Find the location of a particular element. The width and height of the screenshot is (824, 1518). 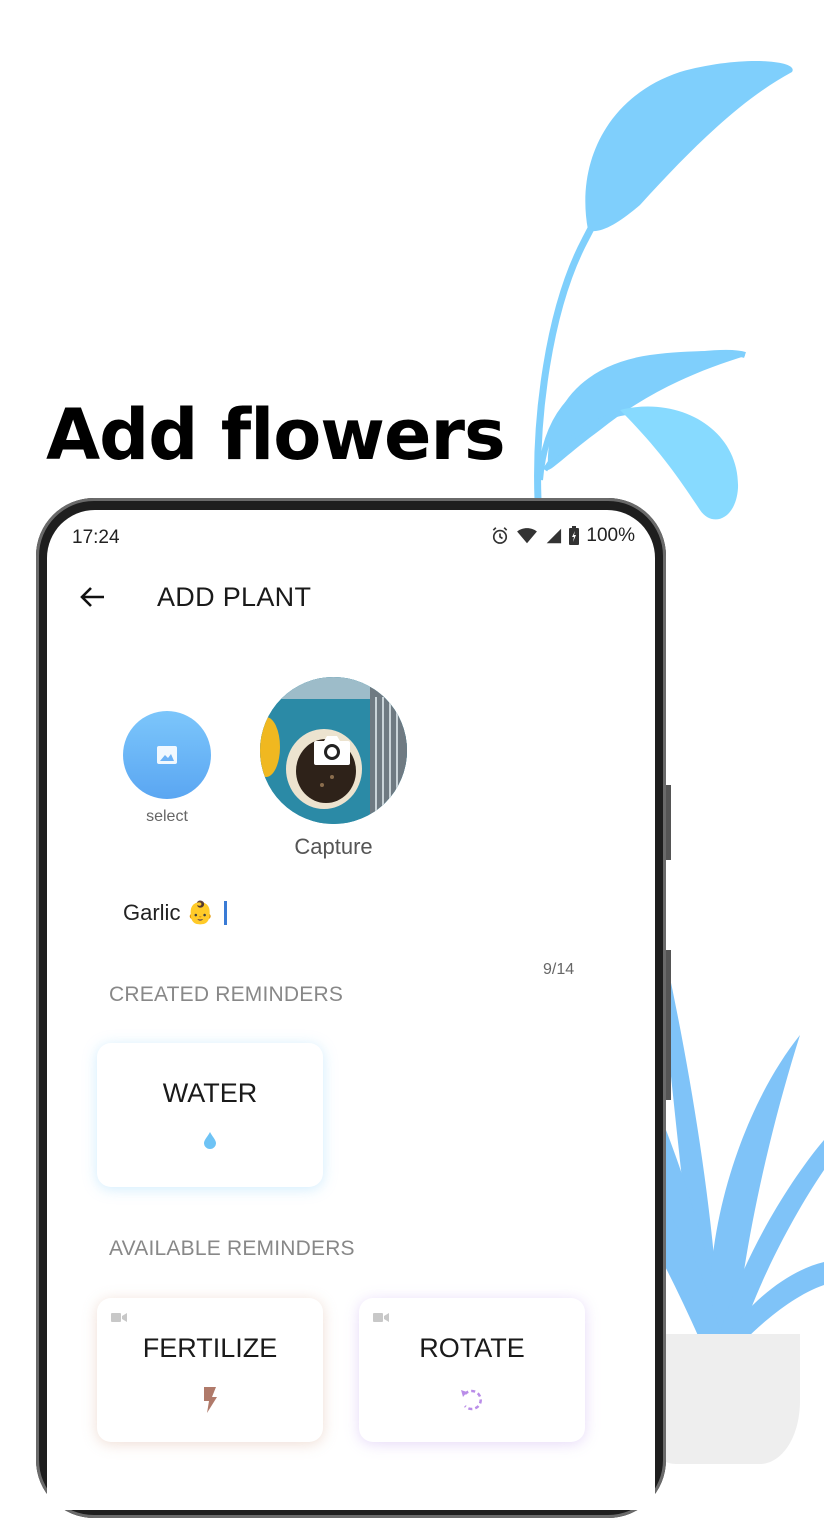

page-title: ADD PLANT is located at coordinates (234, 597).